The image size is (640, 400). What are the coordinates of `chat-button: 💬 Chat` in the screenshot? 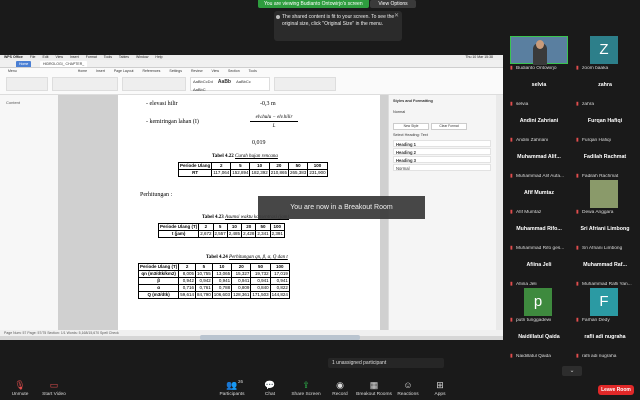 It's located at (270, 388).